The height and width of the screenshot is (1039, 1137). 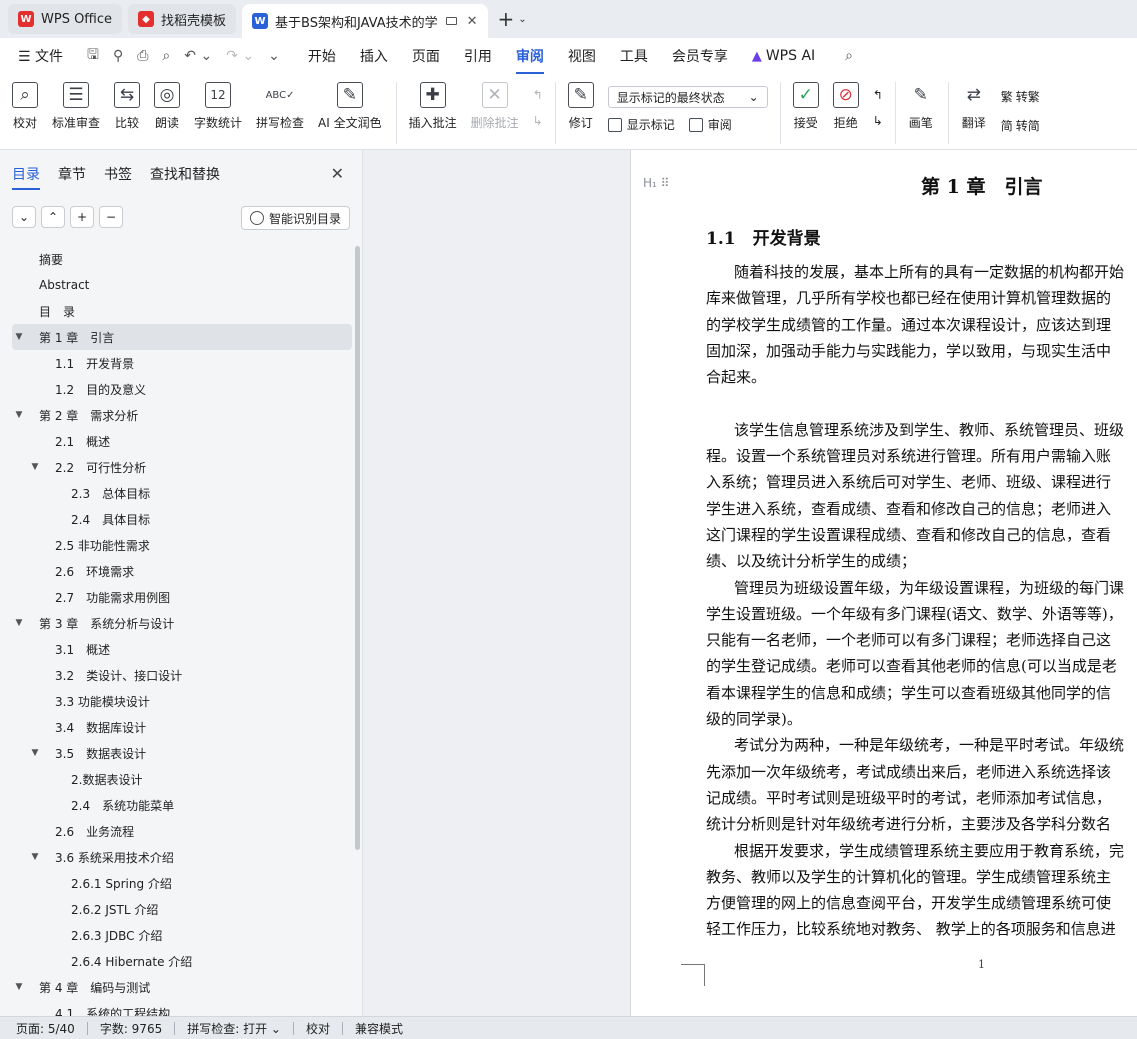 I want to click on toc-item: 摘要, so click(x=182, y=259).